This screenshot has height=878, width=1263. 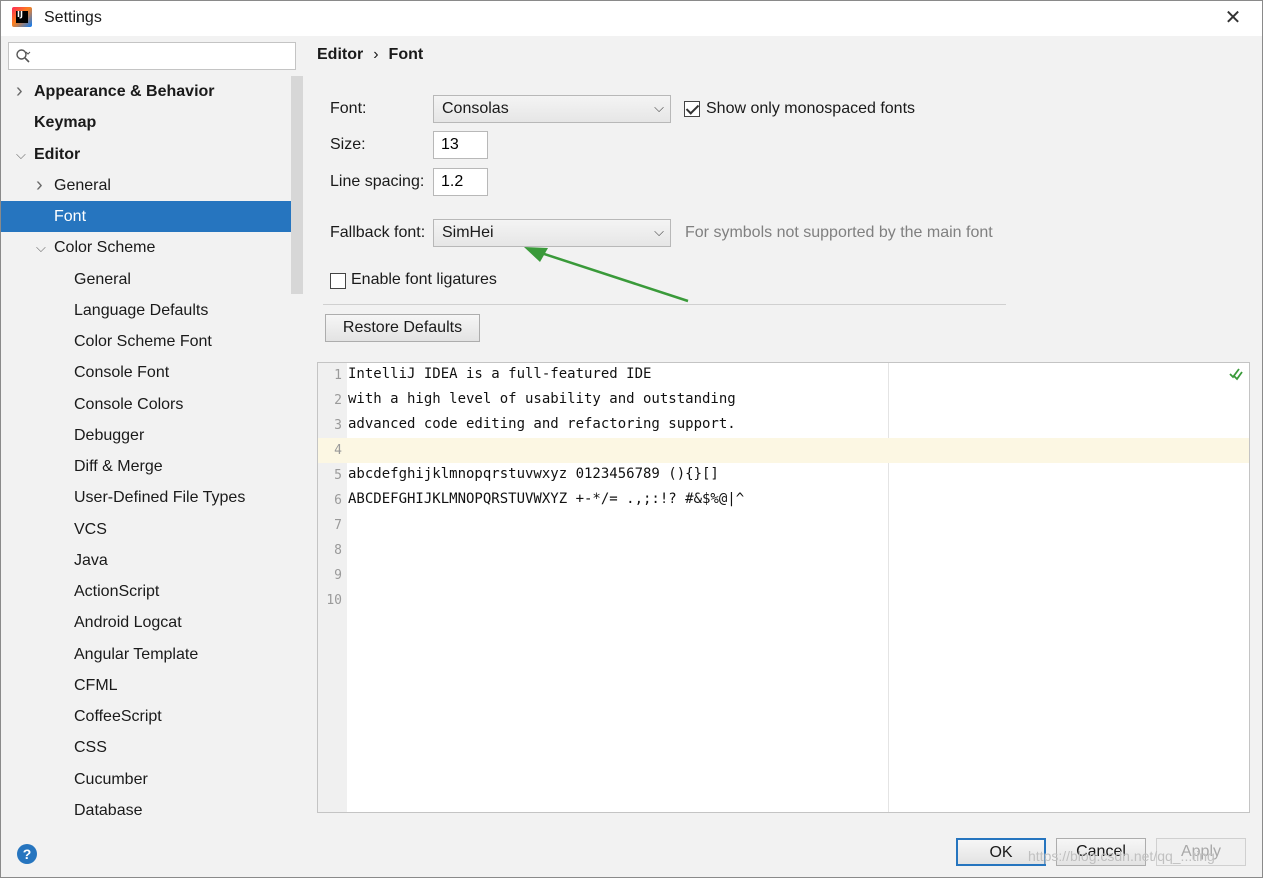 I want to click on sidebar-item: Cucumber, so click(x=151, y=779).